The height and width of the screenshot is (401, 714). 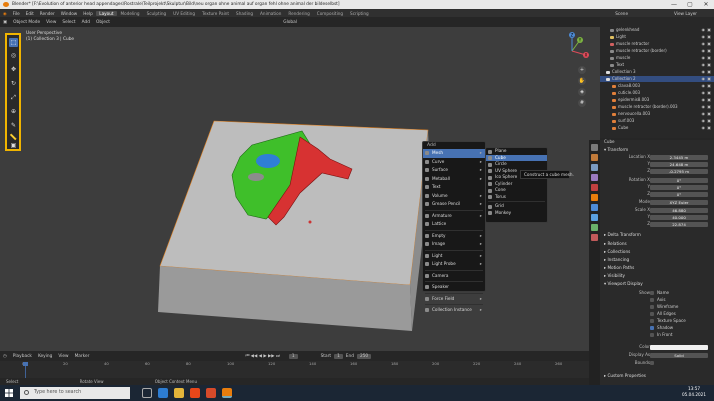 I want to click on add-menu-item-empty: Empty ▸, so click(x=454, y=236).